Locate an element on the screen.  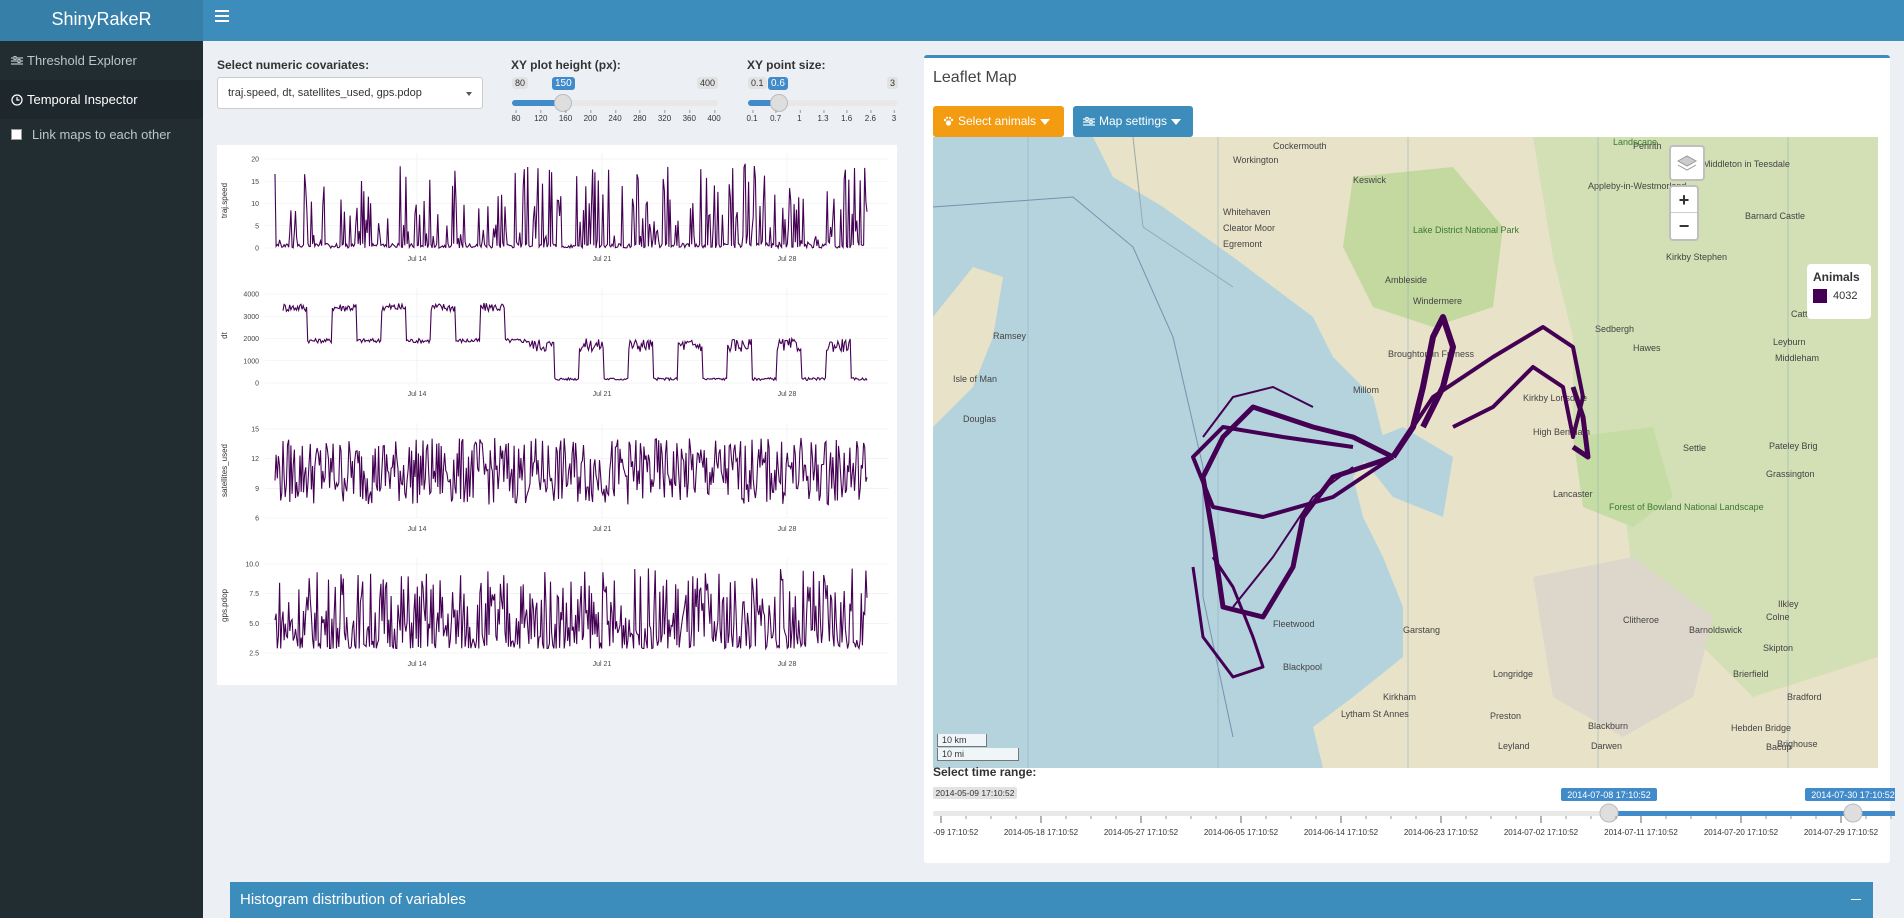
legend-title: Animals is located at coordinates (1836, 277).